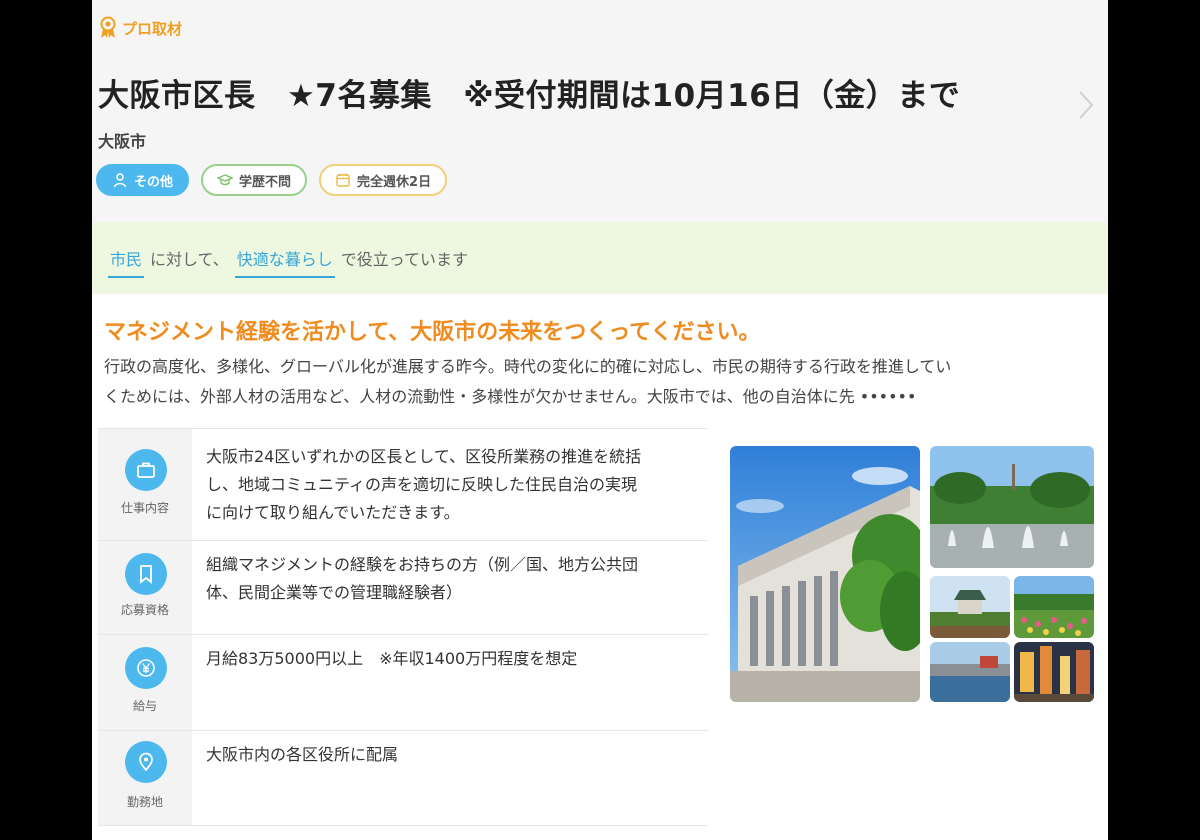 This screenshot has width=1200, height=840. Describe the element at coordinates (144, 706) in the screenshot. I see `detail-label: 給与` at that location.